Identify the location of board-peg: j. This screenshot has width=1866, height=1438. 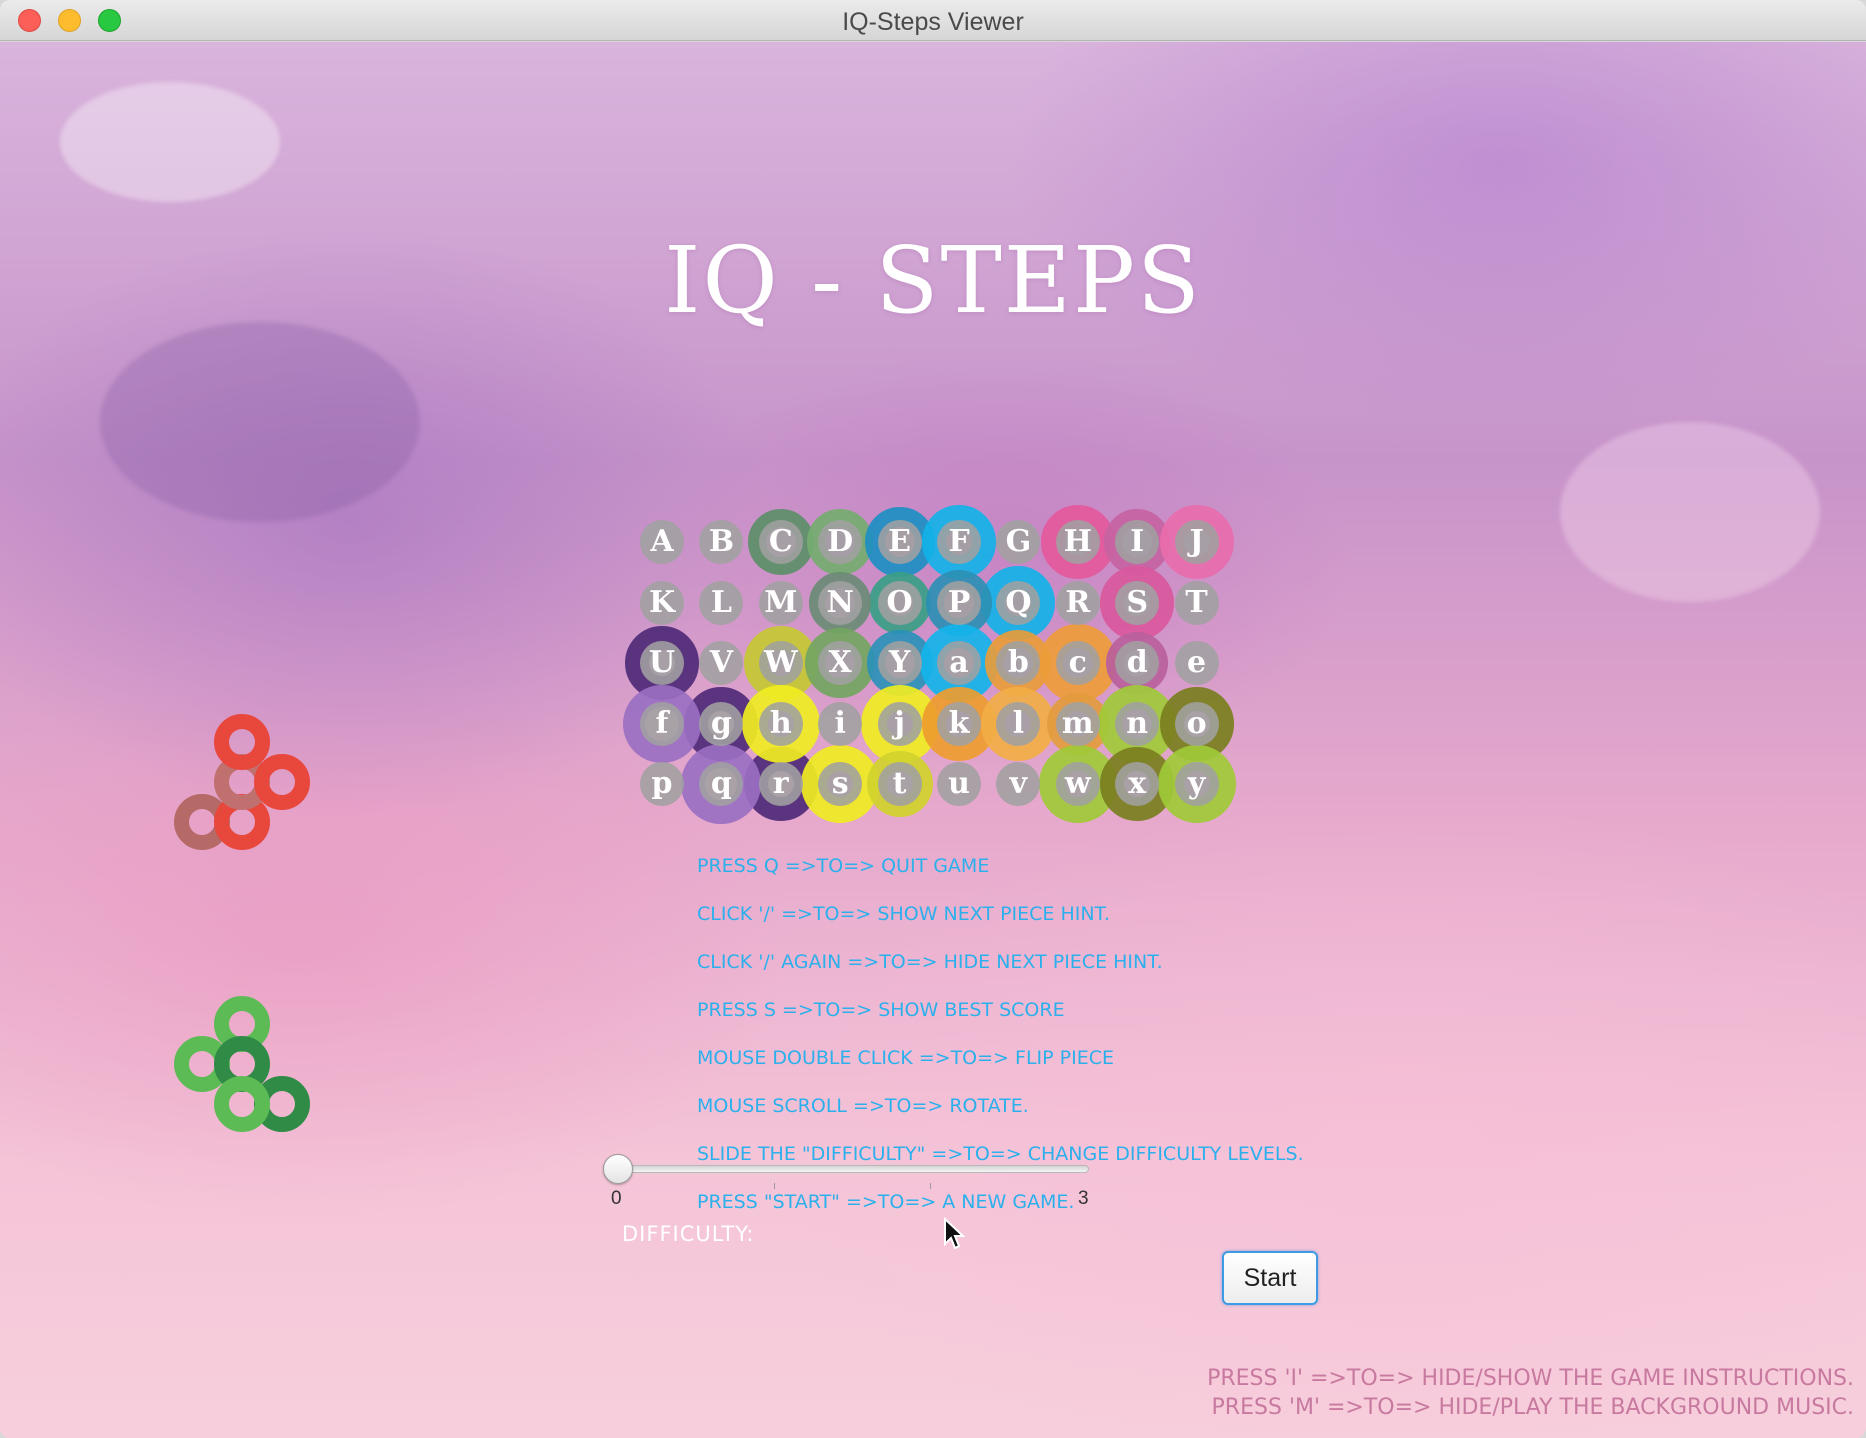
(899, 723).